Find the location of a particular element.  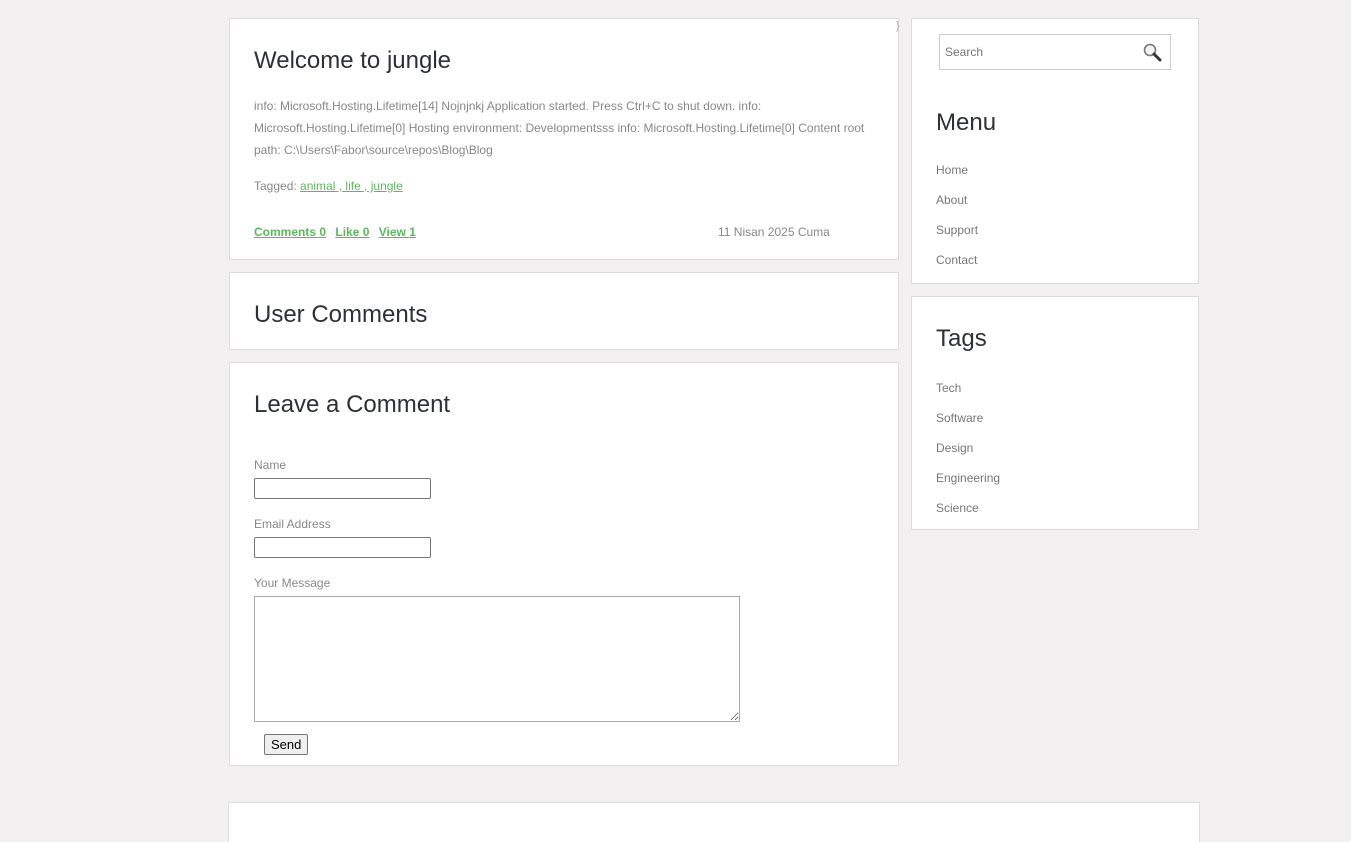

message-textarea is located at coordinates (497, 659).